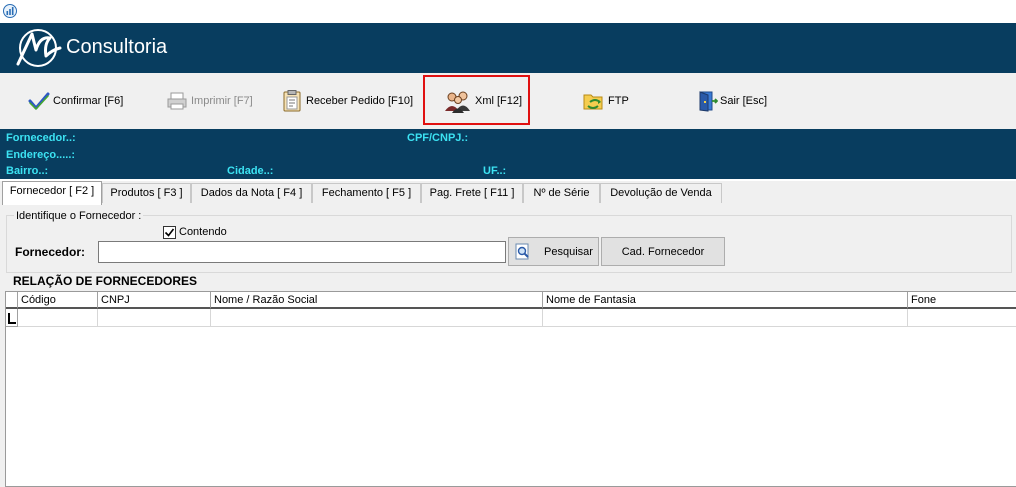 The height and width of the screenshot is (487, 1016). I want to click on window-titlebar, so click(508, 11).